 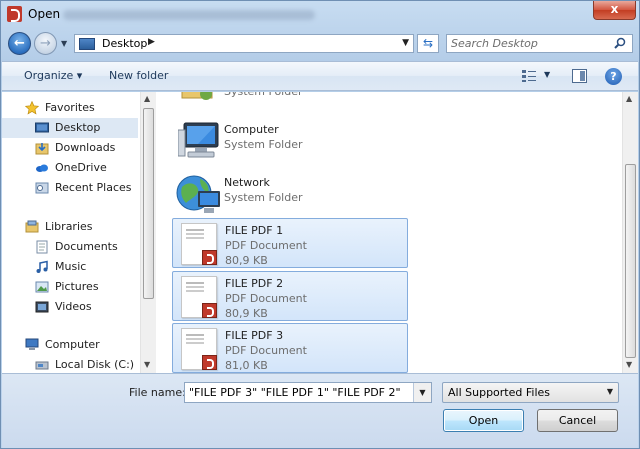 I want to click on sidebar-item-label: OneDrive, so click(x=81, y=167).